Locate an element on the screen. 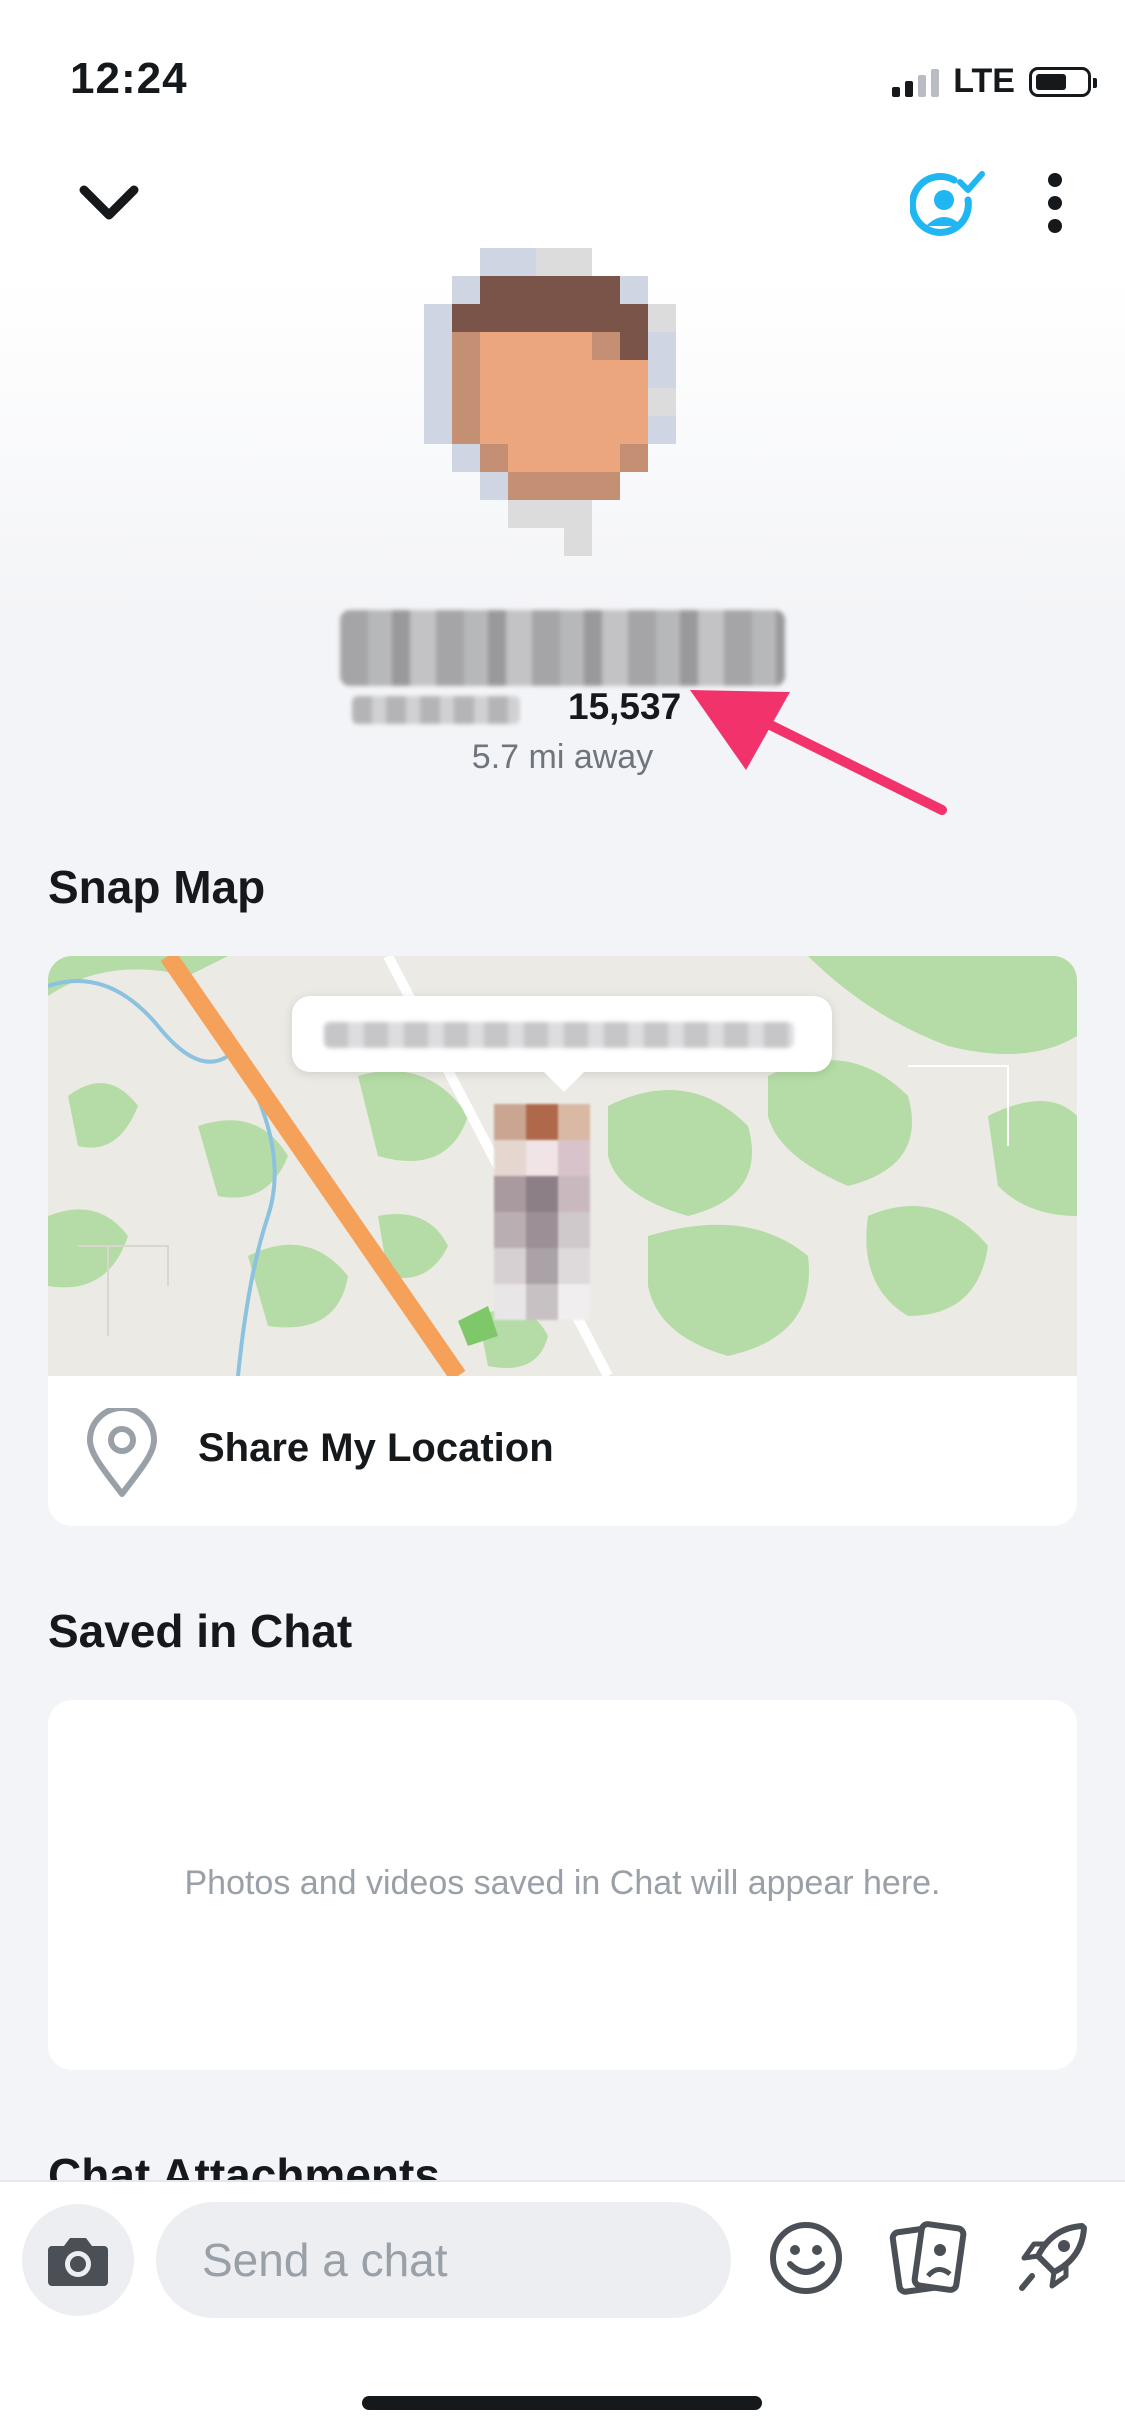 The height and width of the screenshot is (2436, 1125). location-pin-icon is located at coordinates (122, 1452).